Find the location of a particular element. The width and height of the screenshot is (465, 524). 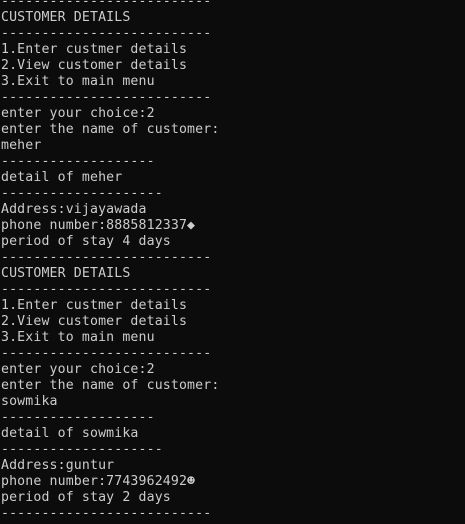

detail-heading: detail of meher is located at coordinates (62, 177).